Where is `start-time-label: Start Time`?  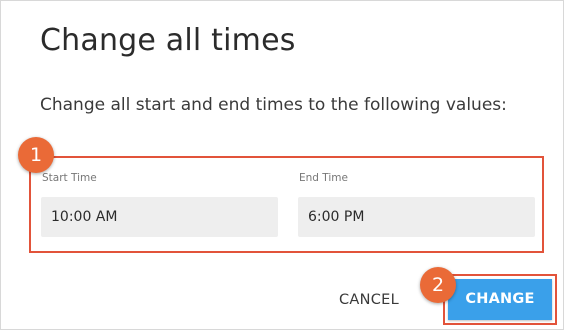 start-time-label: Start Time is located at coordinates (69, 178).